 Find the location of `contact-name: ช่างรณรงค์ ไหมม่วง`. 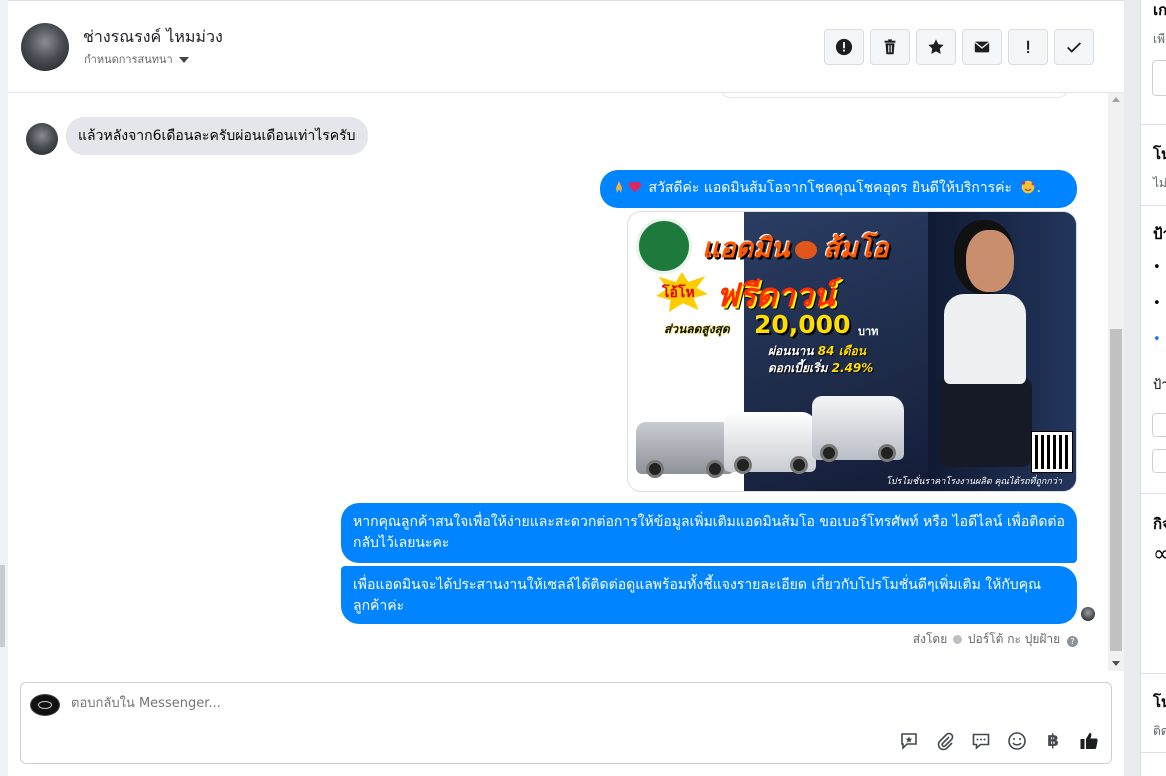

contact-name: ช่างรณรงค์ ไหมม่วง is located at coordinates (153, 37).